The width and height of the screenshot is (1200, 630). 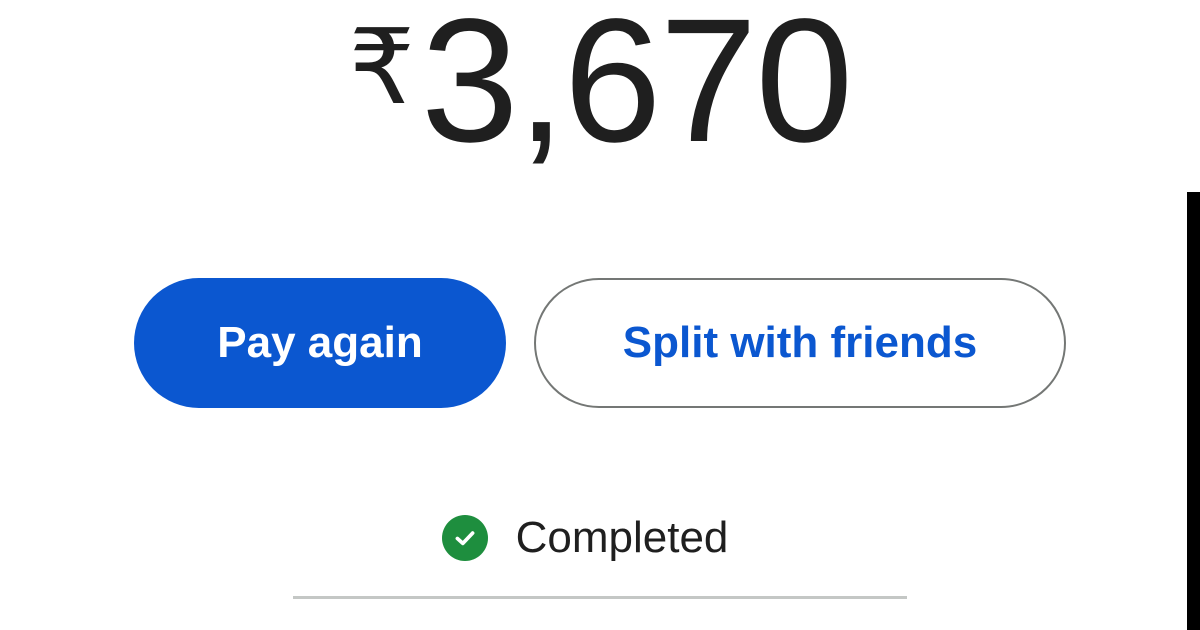 What do you see at coordinates (464, 538) in the screenshot?
I see `check-circle-icon` at bounding box center [464, 538].